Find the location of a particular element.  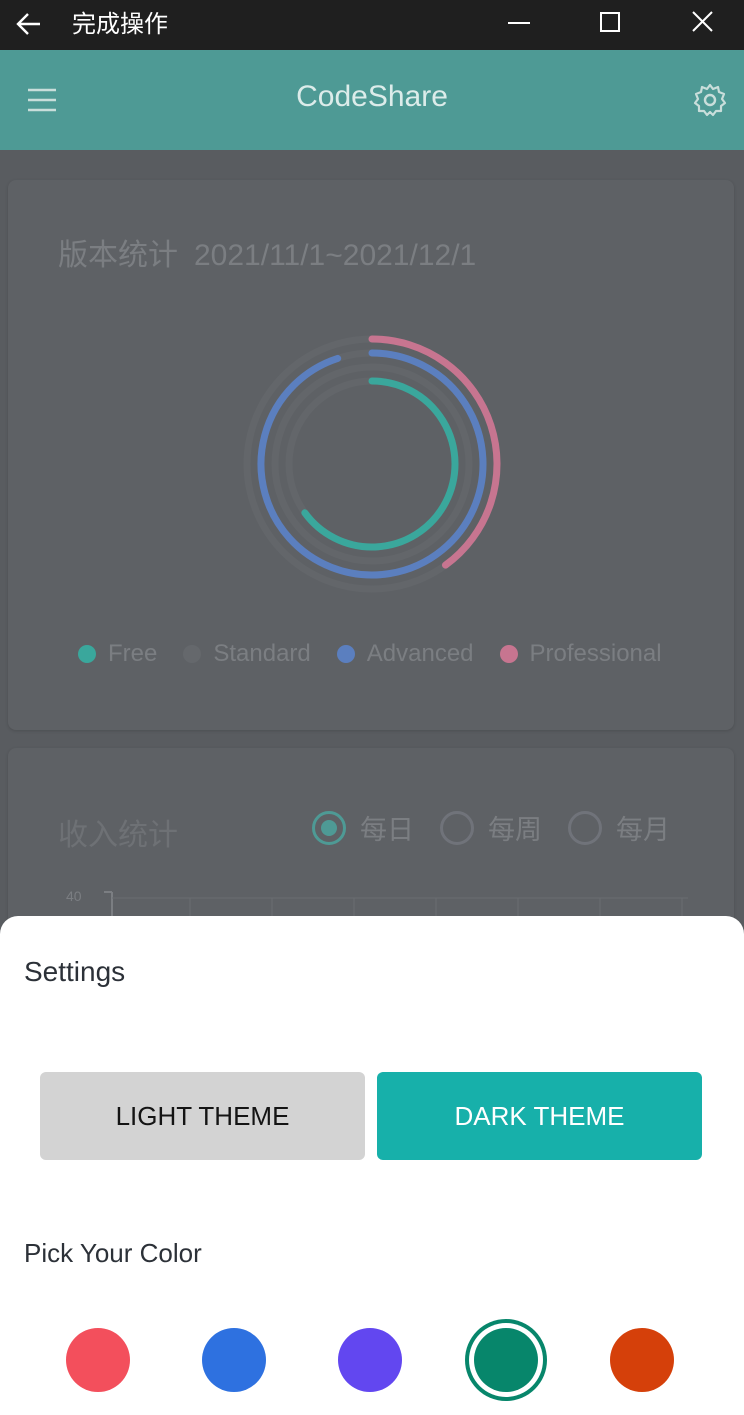

legend-label: Professional is located at coordinates (595, 653).